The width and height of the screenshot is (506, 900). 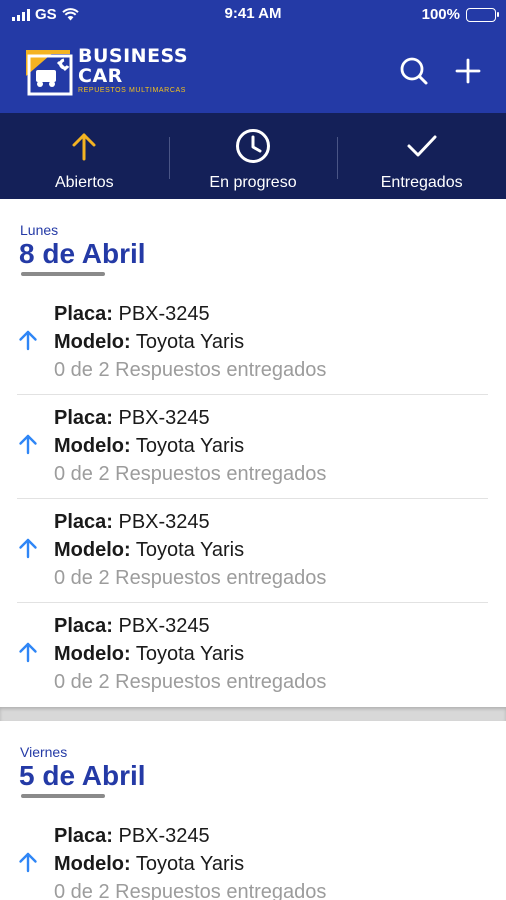 I want to click on add-button, so click(x=468, y=71).